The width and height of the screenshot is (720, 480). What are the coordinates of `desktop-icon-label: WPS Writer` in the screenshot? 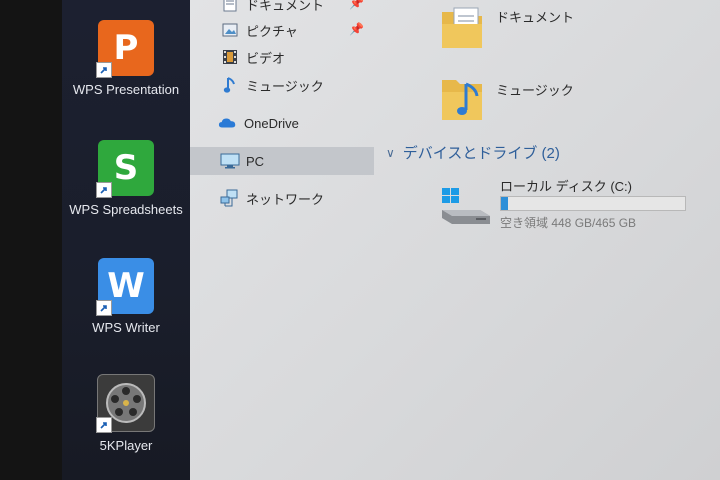 It's located at (126, 327).